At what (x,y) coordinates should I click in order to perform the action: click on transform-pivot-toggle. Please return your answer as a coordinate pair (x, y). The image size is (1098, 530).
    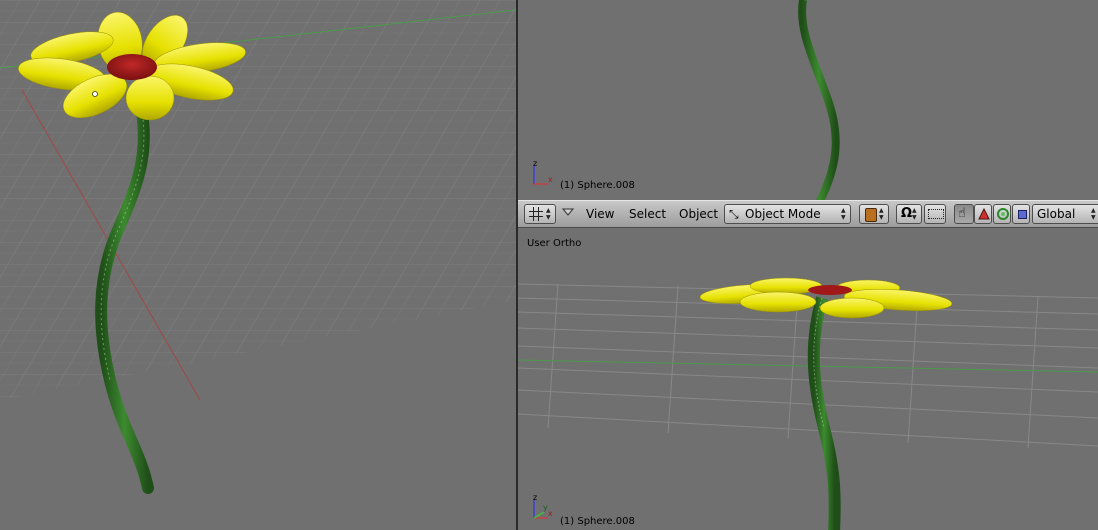
    Looking at the image, I should click on (935, 214).